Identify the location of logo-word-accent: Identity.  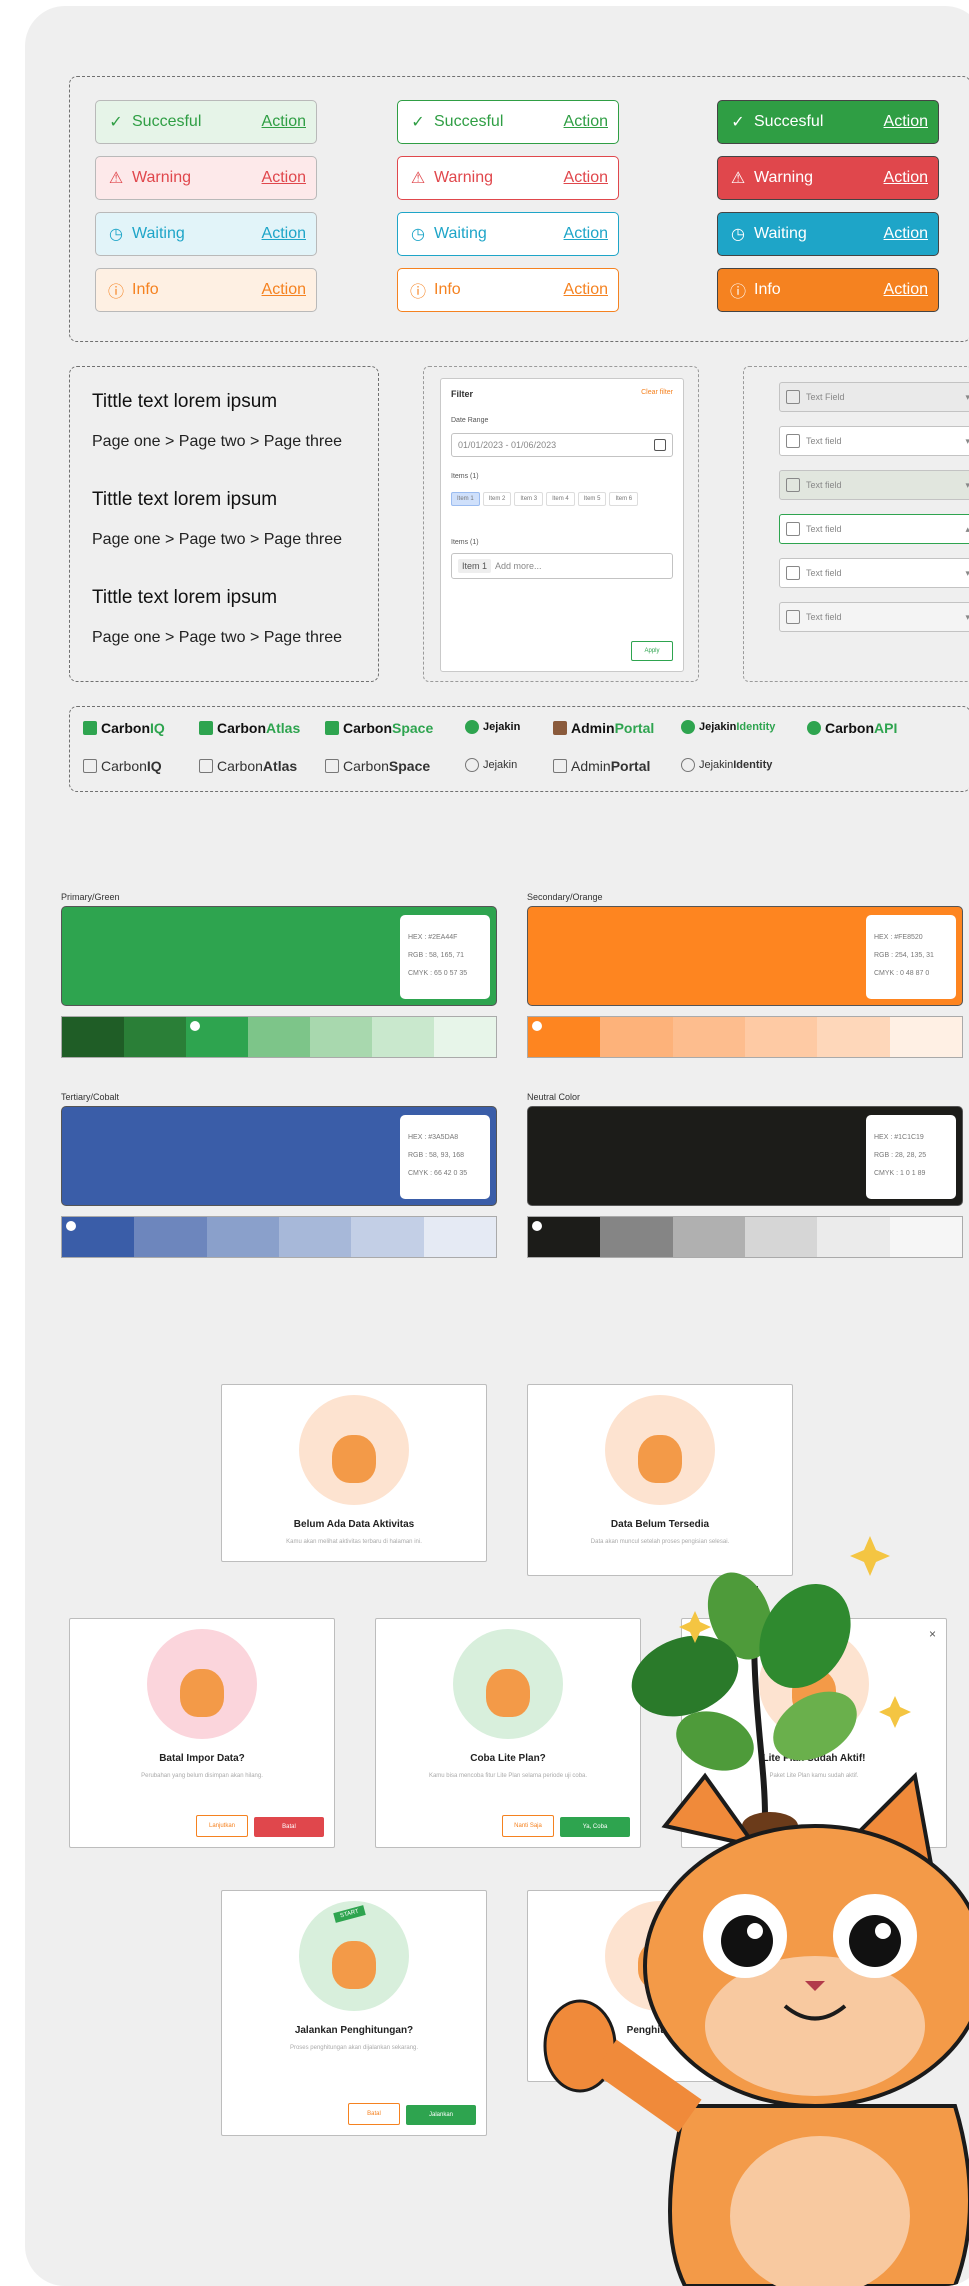
(756, 727).